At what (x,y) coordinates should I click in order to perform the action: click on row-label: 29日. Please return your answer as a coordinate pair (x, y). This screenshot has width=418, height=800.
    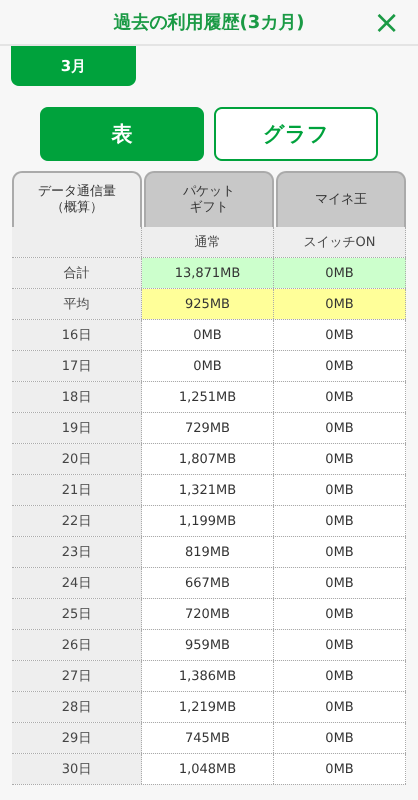
    Looking at the image, I should click on (77, 738).